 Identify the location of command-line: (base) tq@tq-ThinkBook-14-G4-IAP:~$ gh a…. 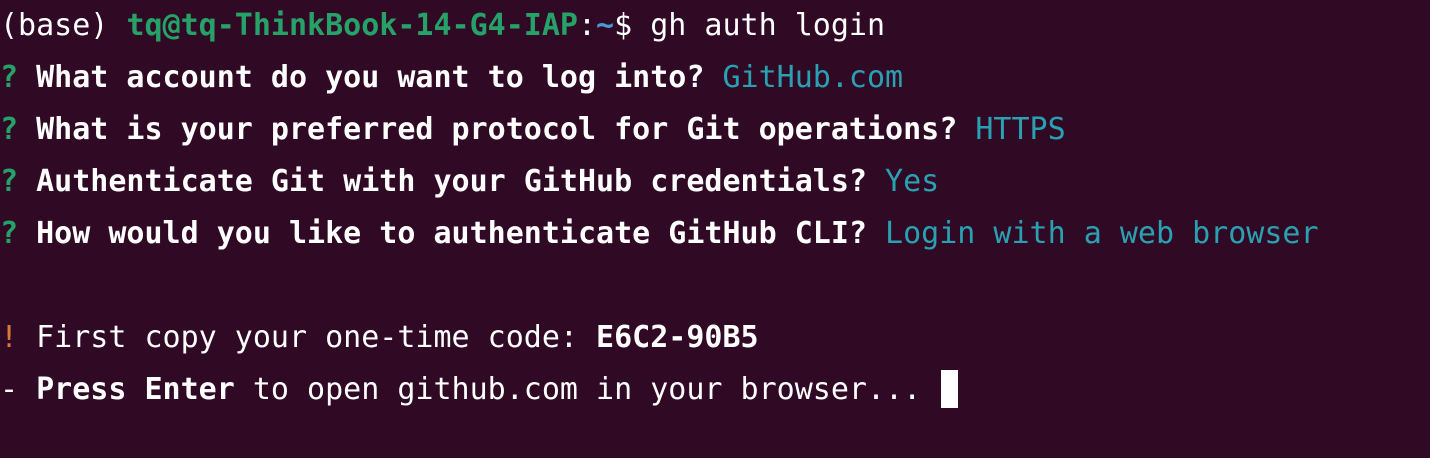
(715, 30).